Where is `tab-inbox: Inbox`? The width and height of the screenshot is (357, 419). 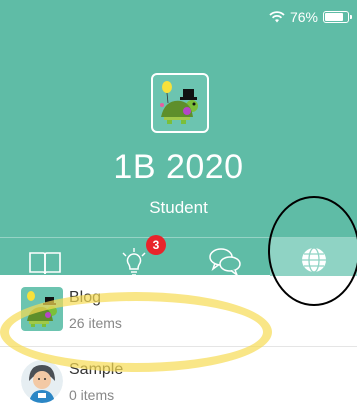 tab-inbox: Inbox is located at coordinates (224, 268).